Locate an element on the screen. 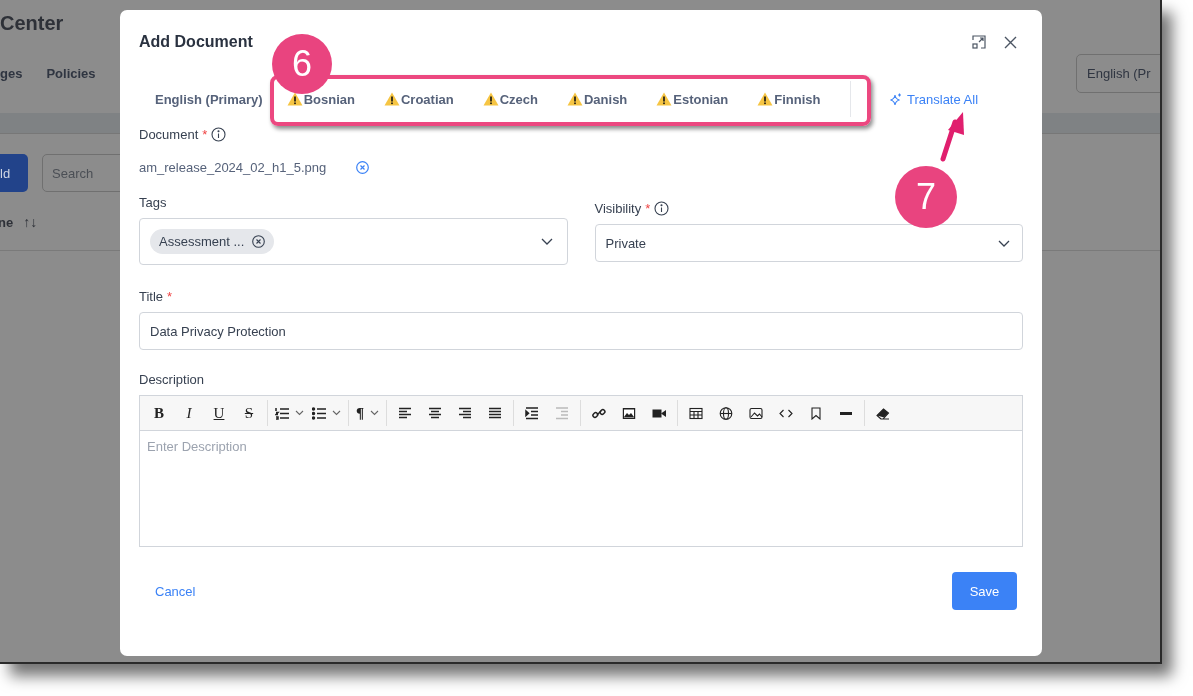 The width and height of the screenshot is (1193, 696). language-tab: Croatian is located at coordinates (413, 99).